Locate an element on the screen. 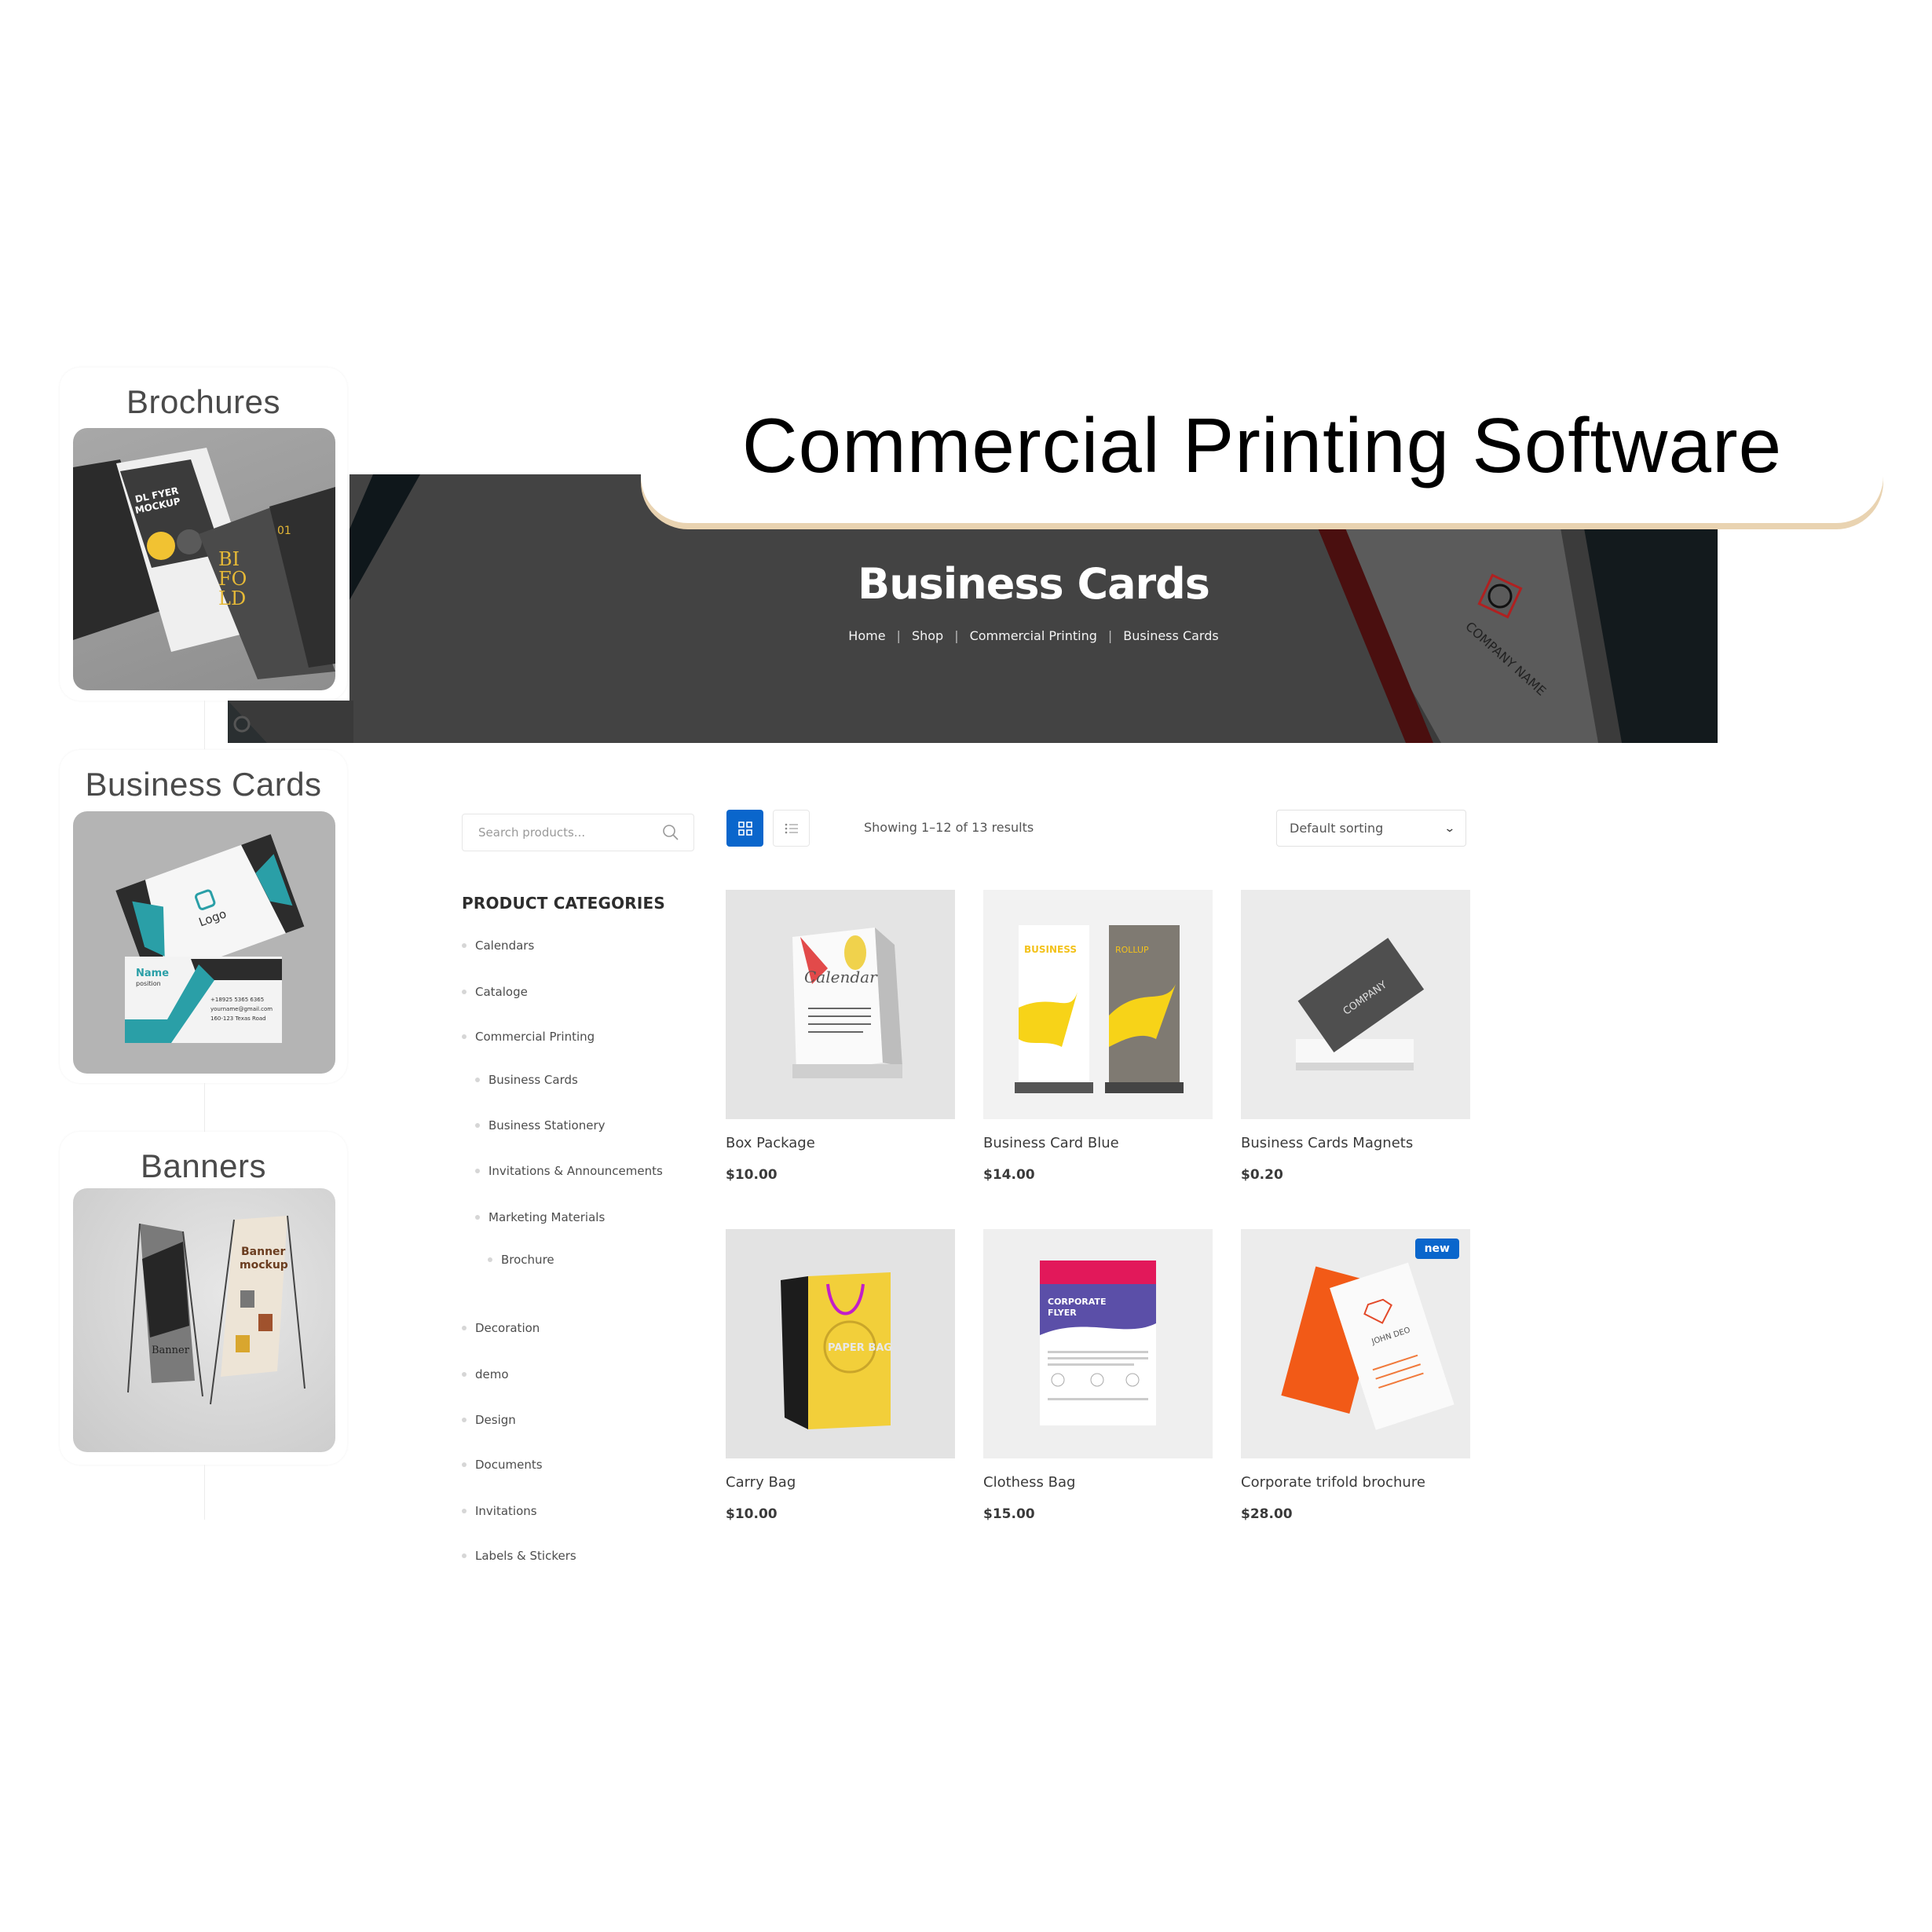 This screenshot has height=1932, width=1932. breadcrumb-home: Home is located at coordinates (867, 636).